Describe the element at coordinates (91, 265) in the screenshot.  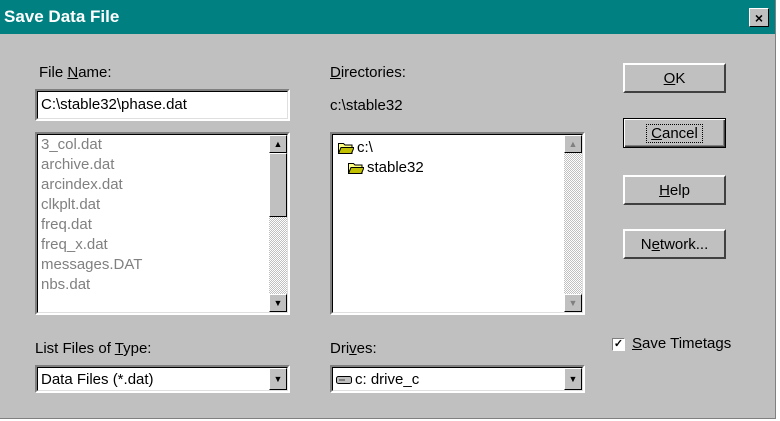
I see `list-item: messages.DAT` at that location.